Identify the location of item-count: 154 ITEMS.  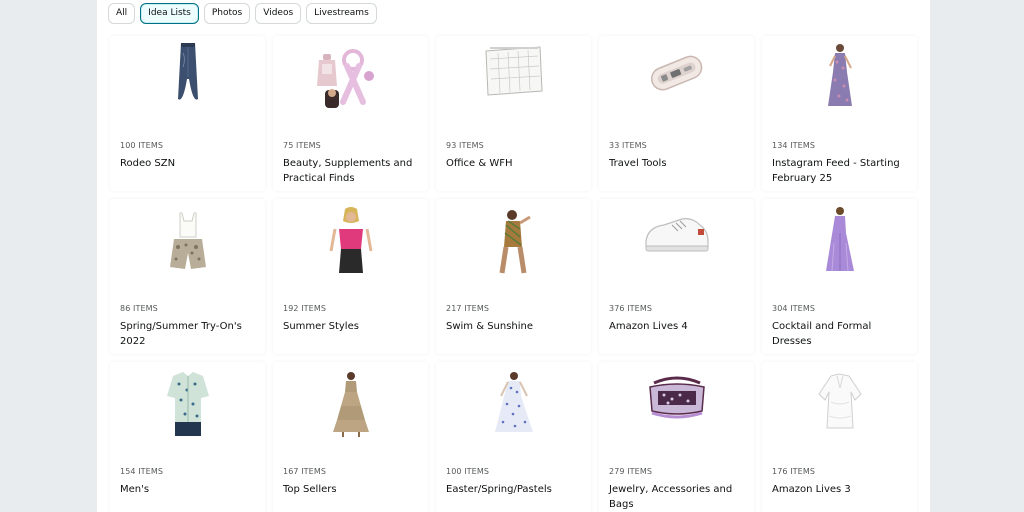
(141, 471).